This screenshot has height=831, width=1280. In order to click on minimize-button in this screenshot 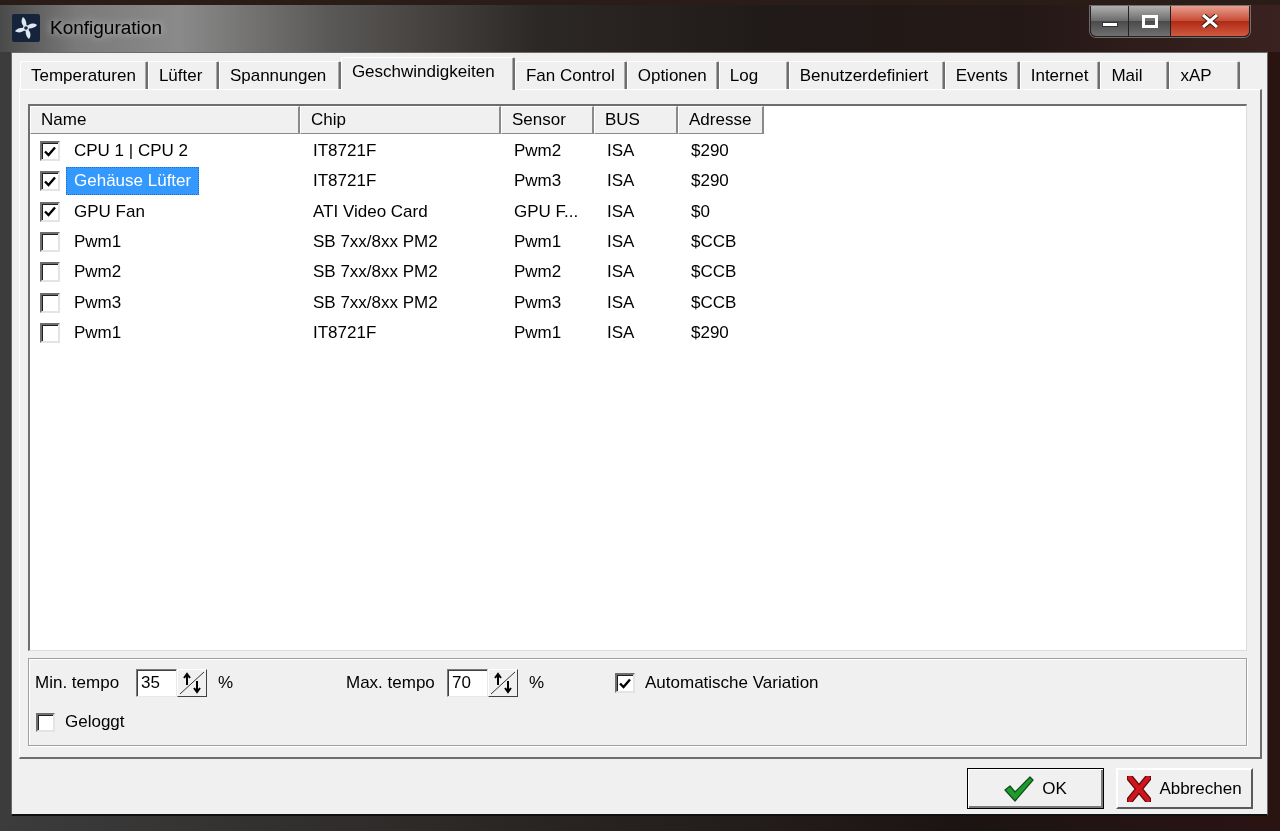, I will do `click(1110, 21)`.